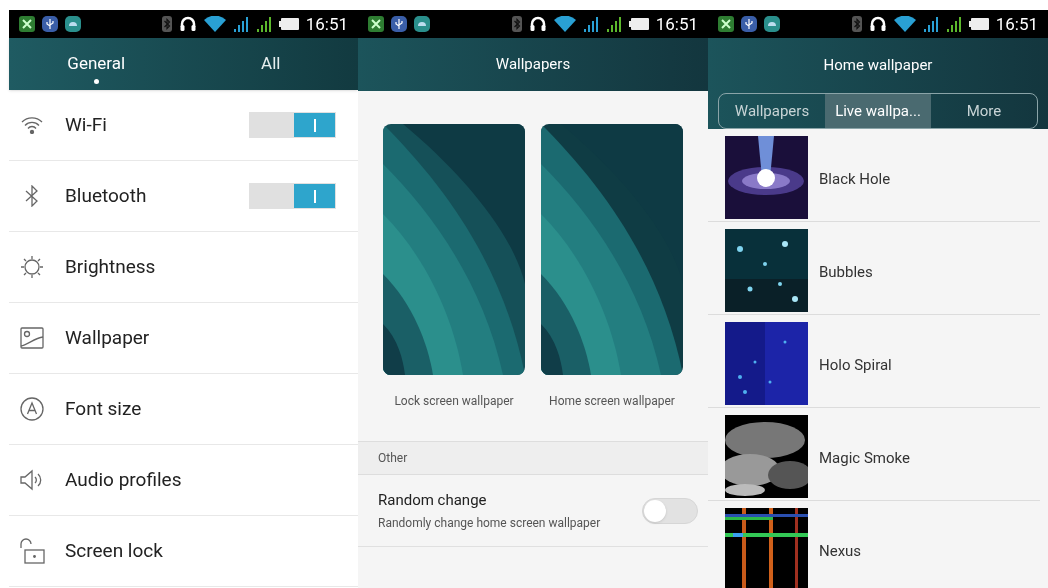 The height and width of the screenshot is (588, 1048). I want to click on wallpaper-name: Bubbles, so click(846, 272).